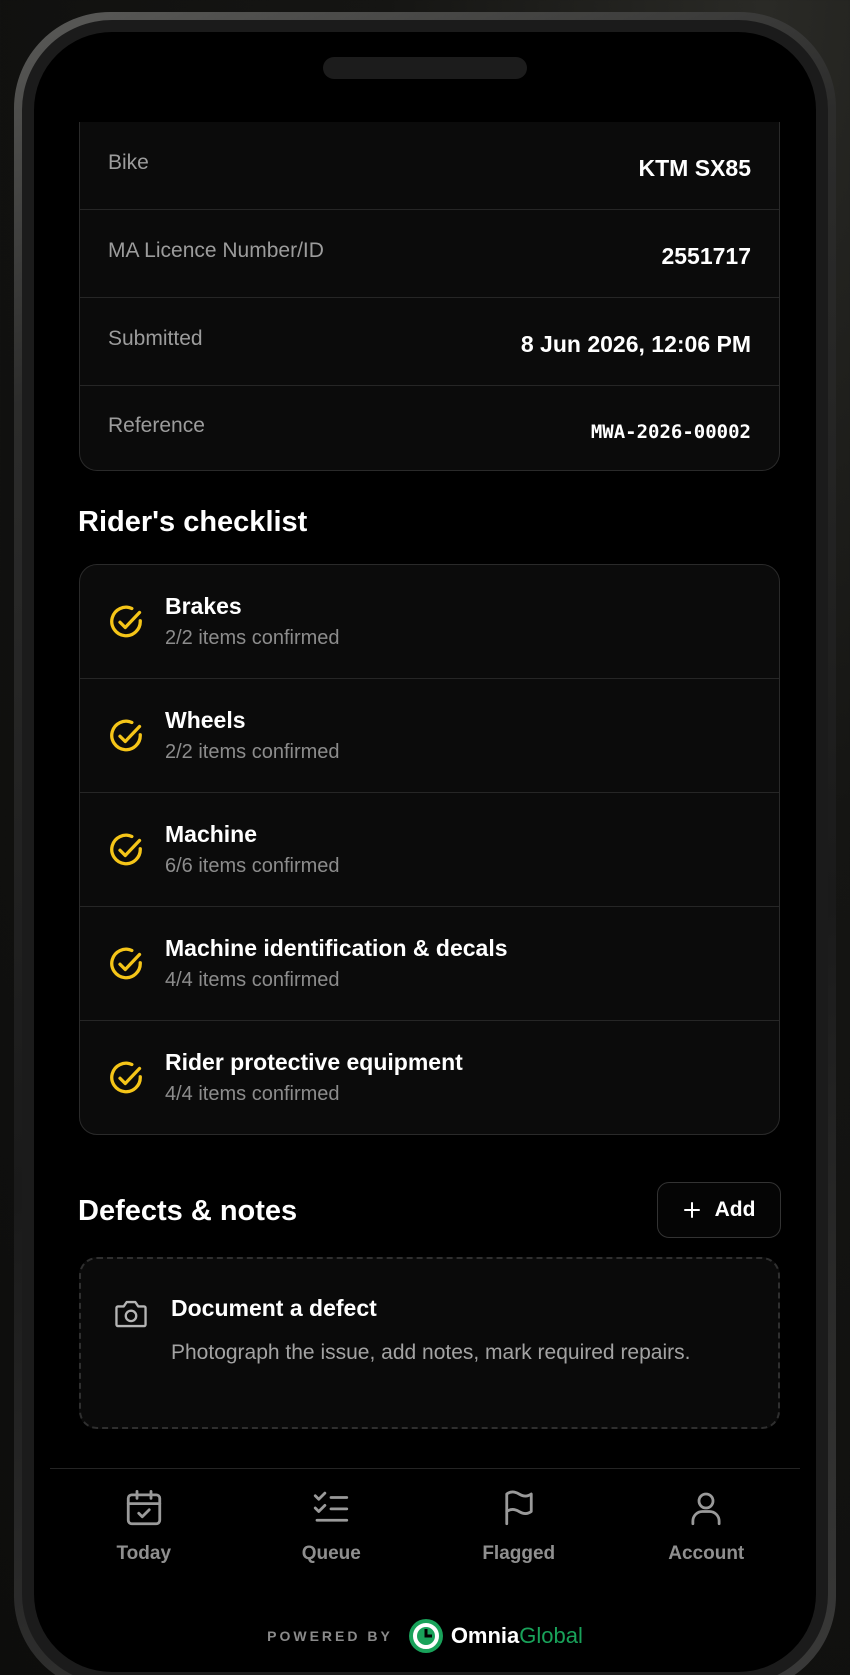  I want to click on nav-item-today: Today, so click(144, 1528).